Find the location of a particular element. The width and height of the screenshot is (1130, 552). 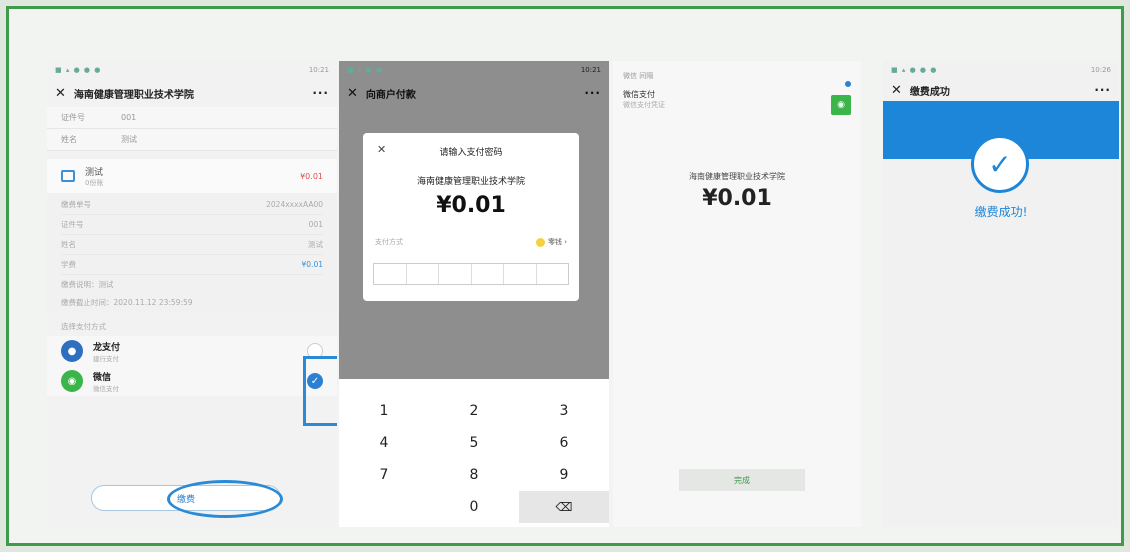

pay-option-name: 龙支付 is located at coordinates (107, 347).